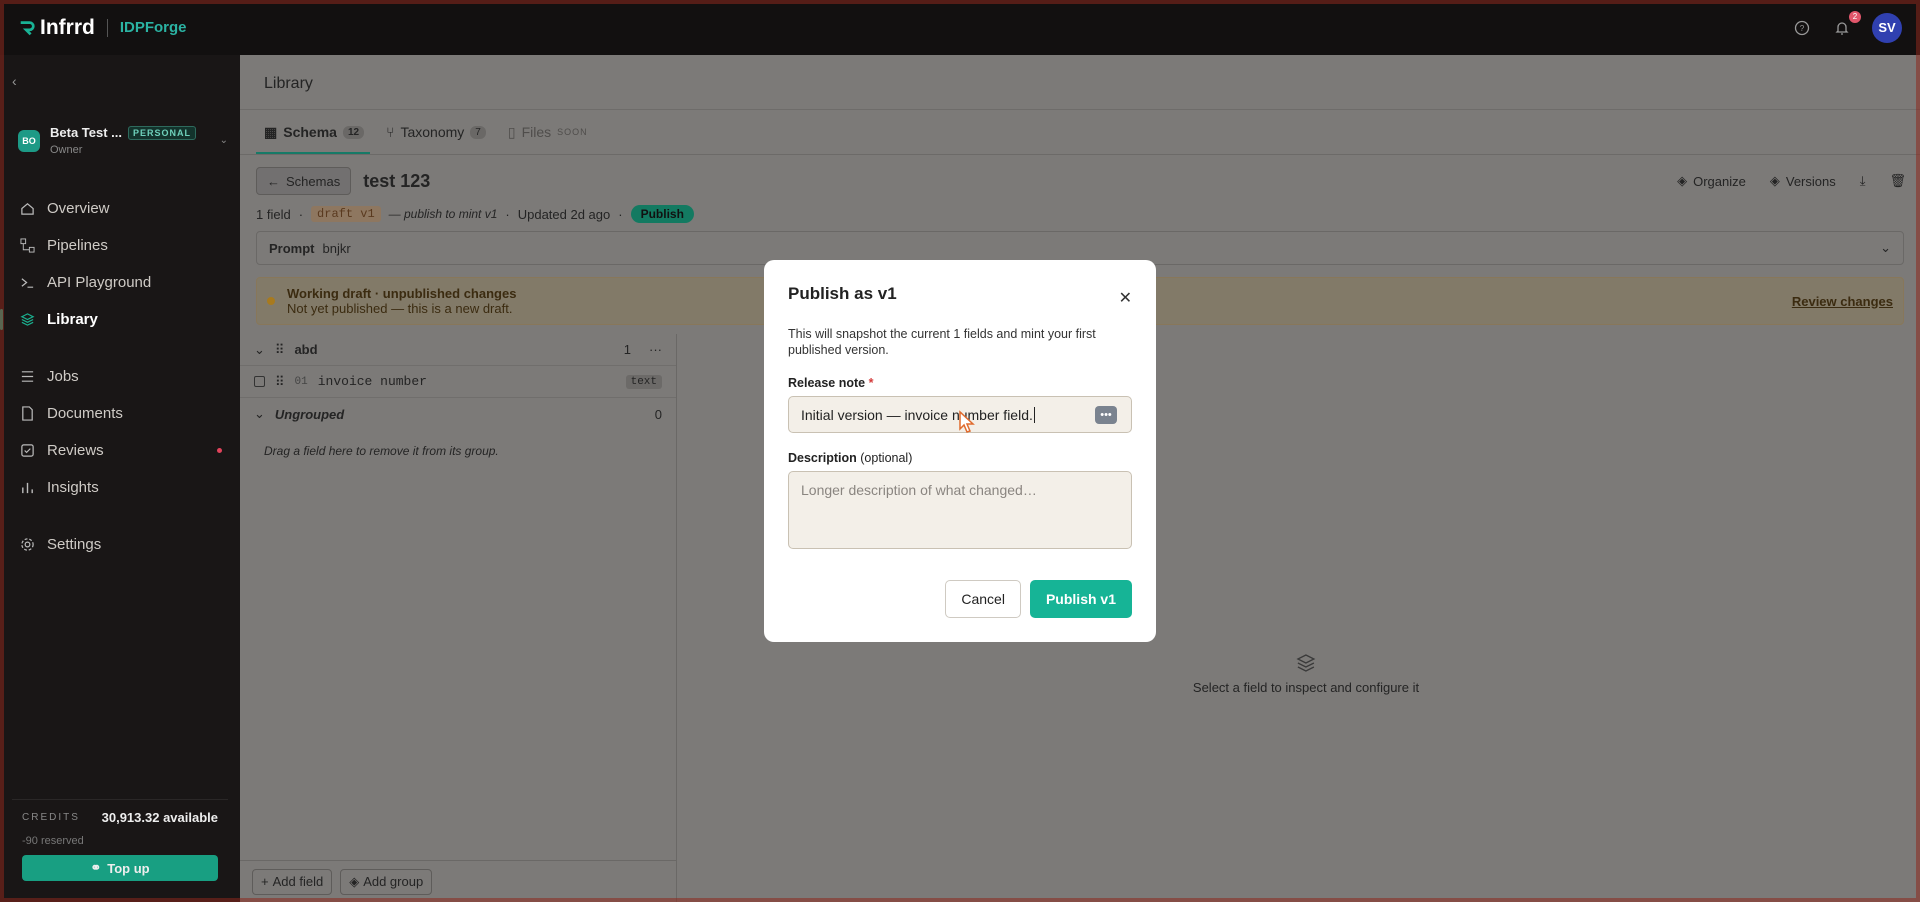  I want to click on ungrouped-row: ⌄ Ungrouped 0, so click(458, 414).